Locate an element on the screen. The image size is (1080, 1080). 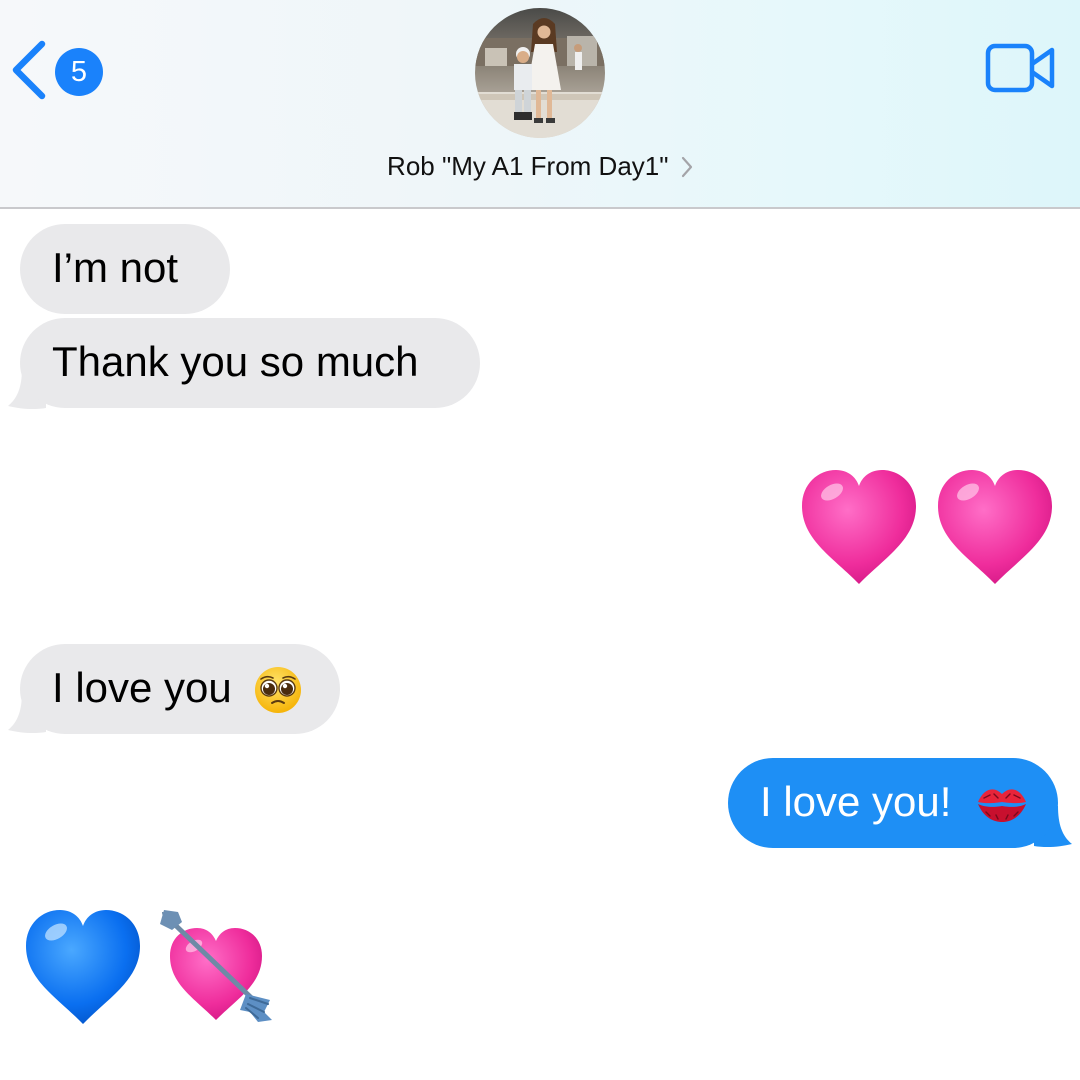
message-text: I love you! is located at coordinates (856, 802).